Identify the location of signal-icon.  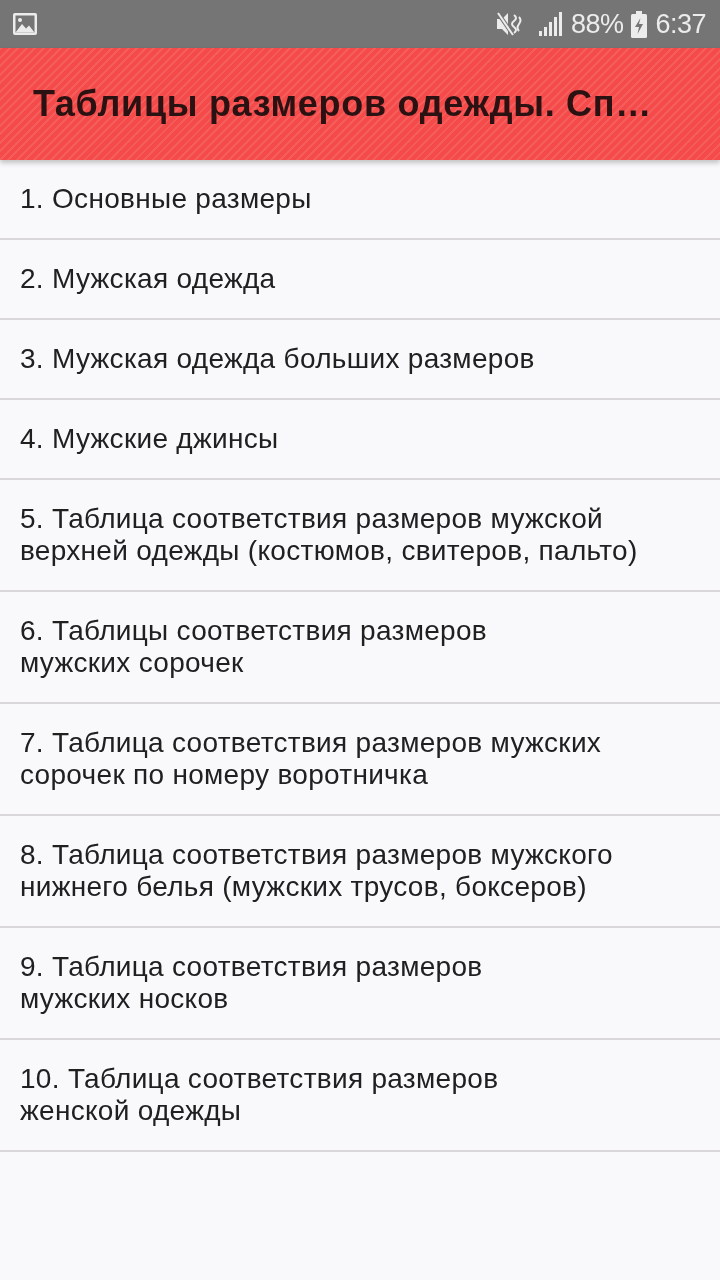
(550, 24).